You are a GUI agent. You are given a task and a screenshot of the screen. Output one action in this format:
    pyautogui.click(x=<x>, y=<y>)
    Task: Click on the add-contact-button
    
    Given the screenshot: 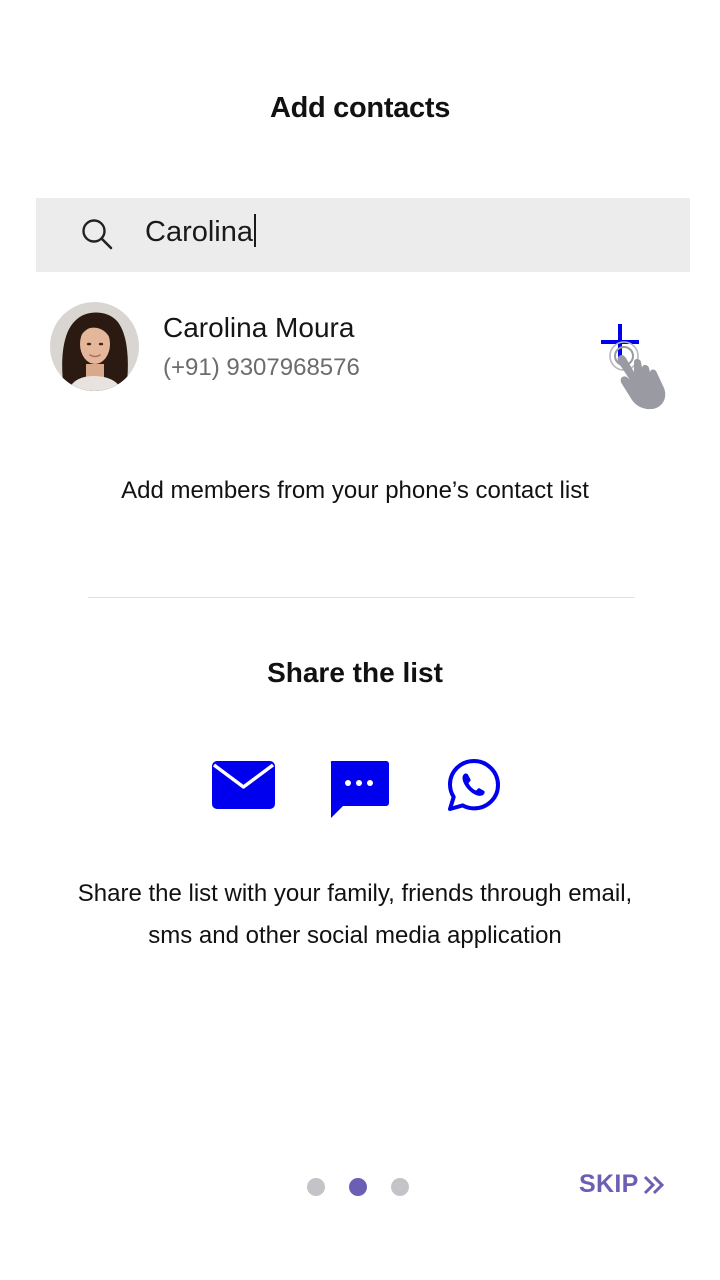 What is the action you would take?
    pyautogui.click(x=641, y=365)
    